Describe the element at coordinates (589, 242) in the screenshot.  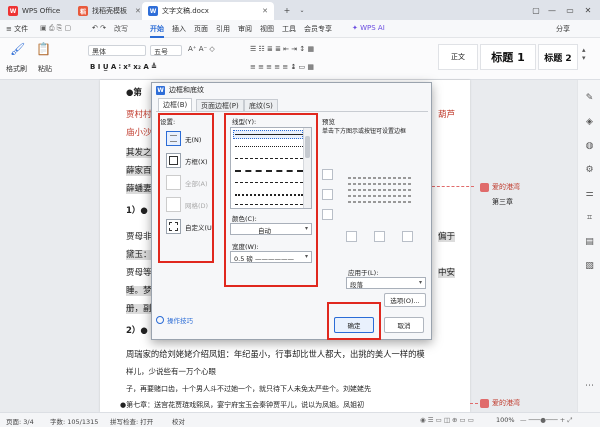
I see `document-icon: ▤` at that location.